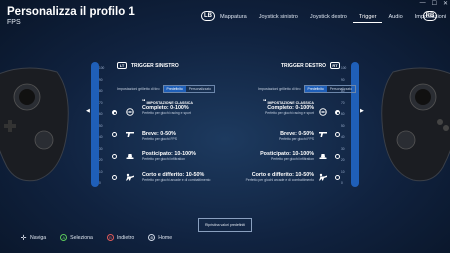  I want to click on window-controls: — ☐ ✕, so click(434, 3).